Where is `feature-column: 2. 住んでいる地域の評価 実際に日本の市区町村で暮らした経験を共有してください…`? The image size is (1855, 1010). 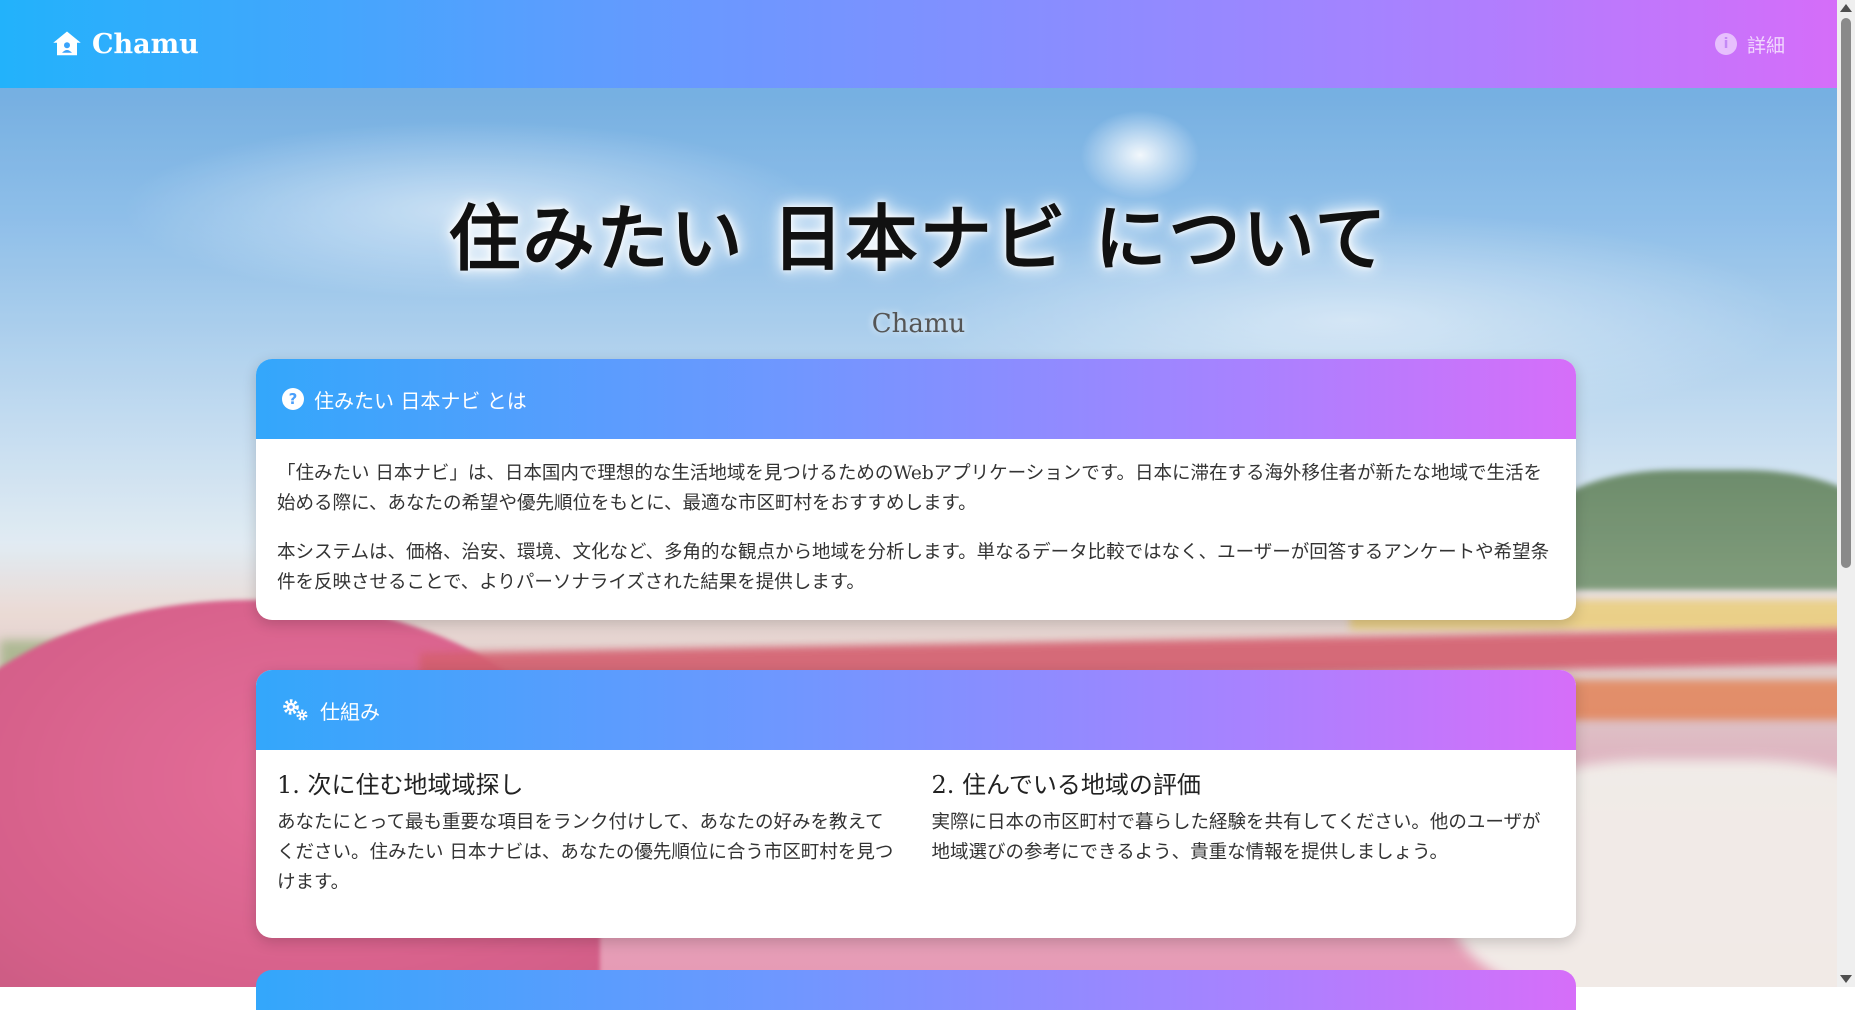 feature-column: 2. 住んでいる地域の評価 実際に日本の市区町村で暮らした経験を共有してください… is located at coordinates (1241, 833).